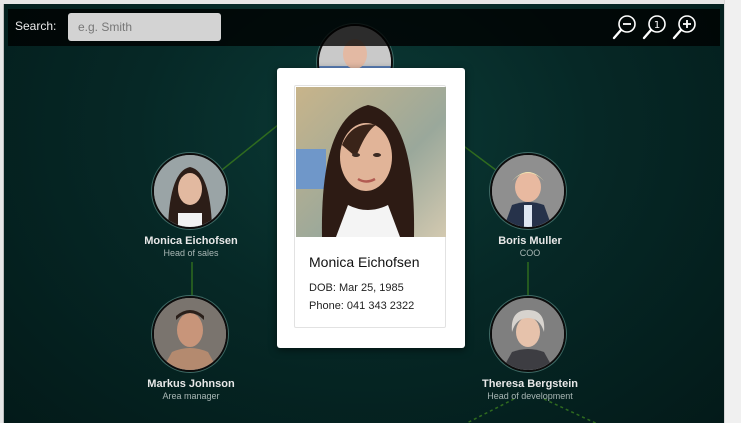  I want to click on node-name-markus: Markus Johnson, so click(191, 384).